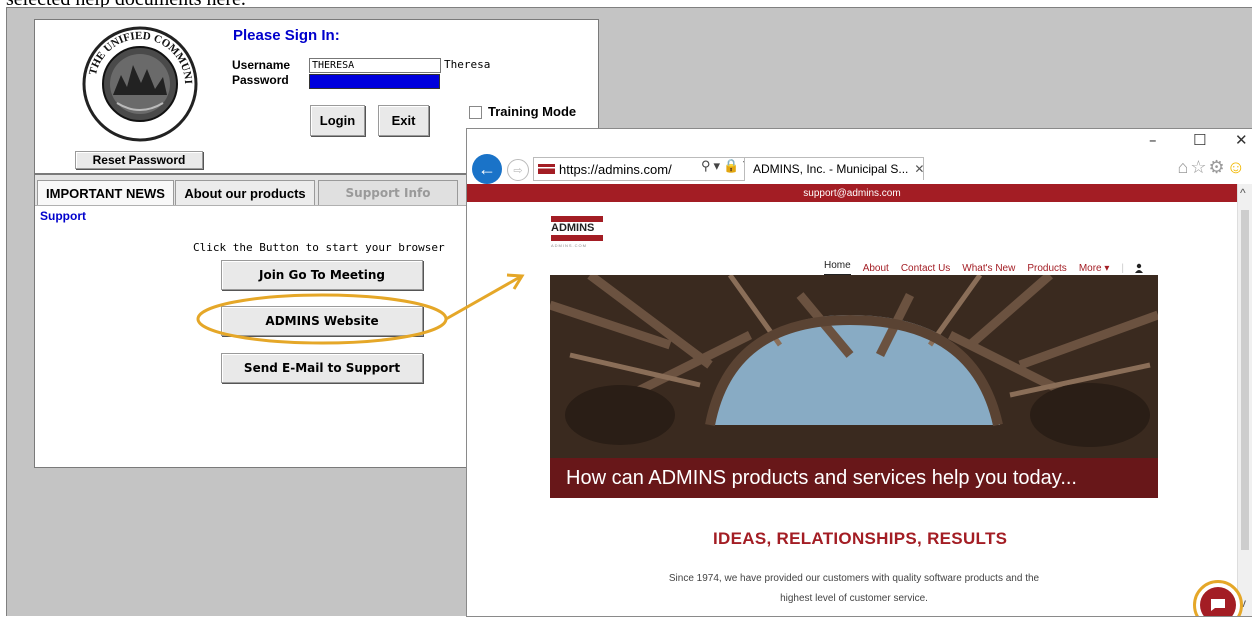  What do you see at coordinates (322, 275) in the screenshot?
I see `join-meeting-button: Join Go To Meeting` at bounding box center [322, 275].